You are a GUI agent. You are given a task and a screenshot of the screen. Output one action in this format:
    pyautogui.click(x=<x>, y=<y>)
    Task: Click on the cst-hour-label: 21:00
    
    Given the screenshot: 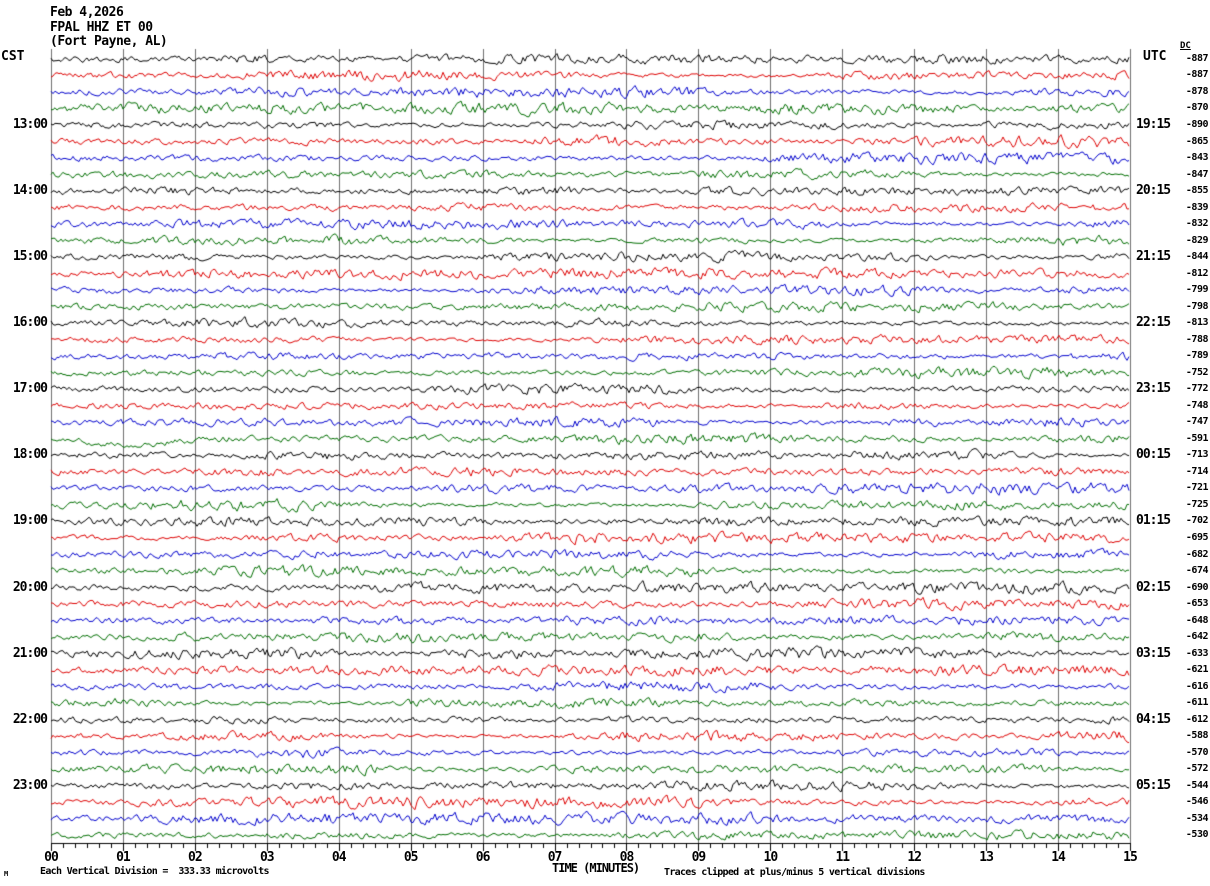 What is the action you would take?
    pyautogui.click(x=30, y=653)
    